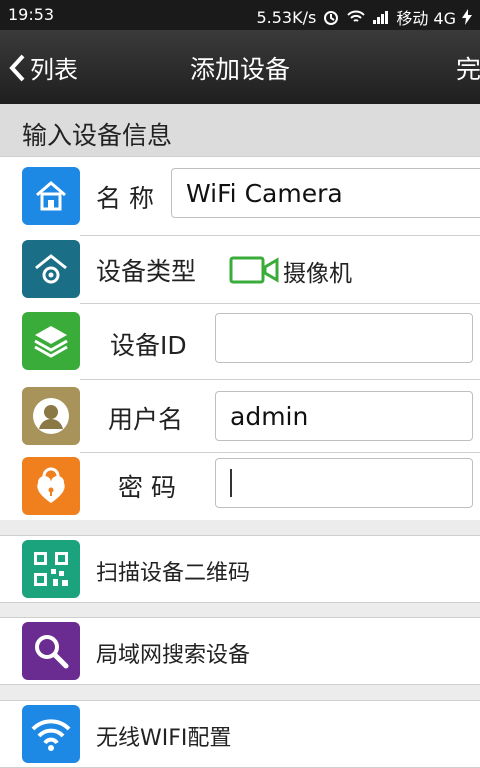  I want to click on wifi-icon, so click(51, 734).